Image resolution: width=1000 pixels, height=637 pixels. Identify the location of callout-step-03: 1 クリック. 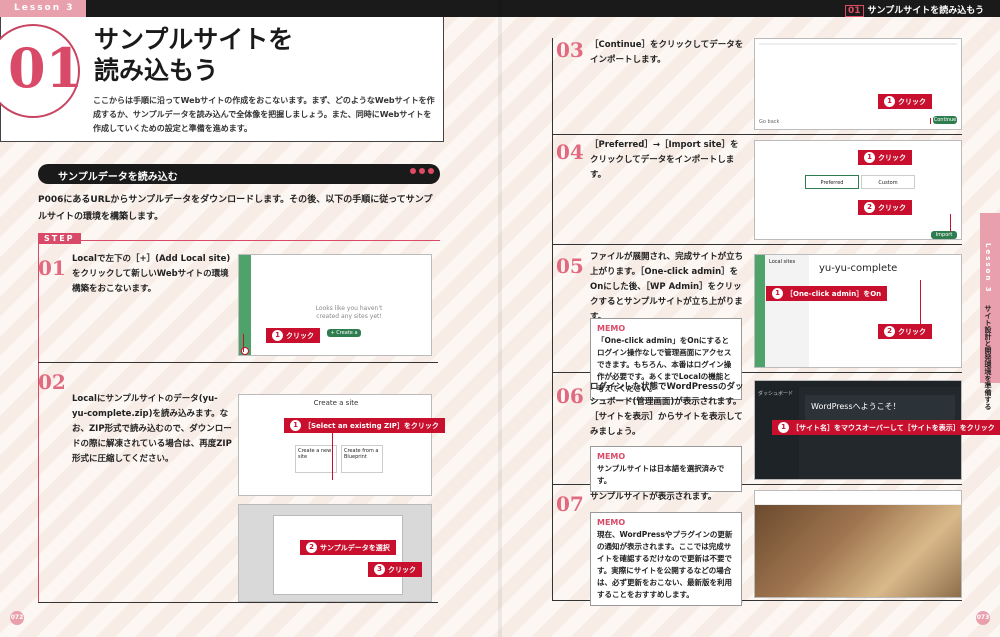
(905, 101).